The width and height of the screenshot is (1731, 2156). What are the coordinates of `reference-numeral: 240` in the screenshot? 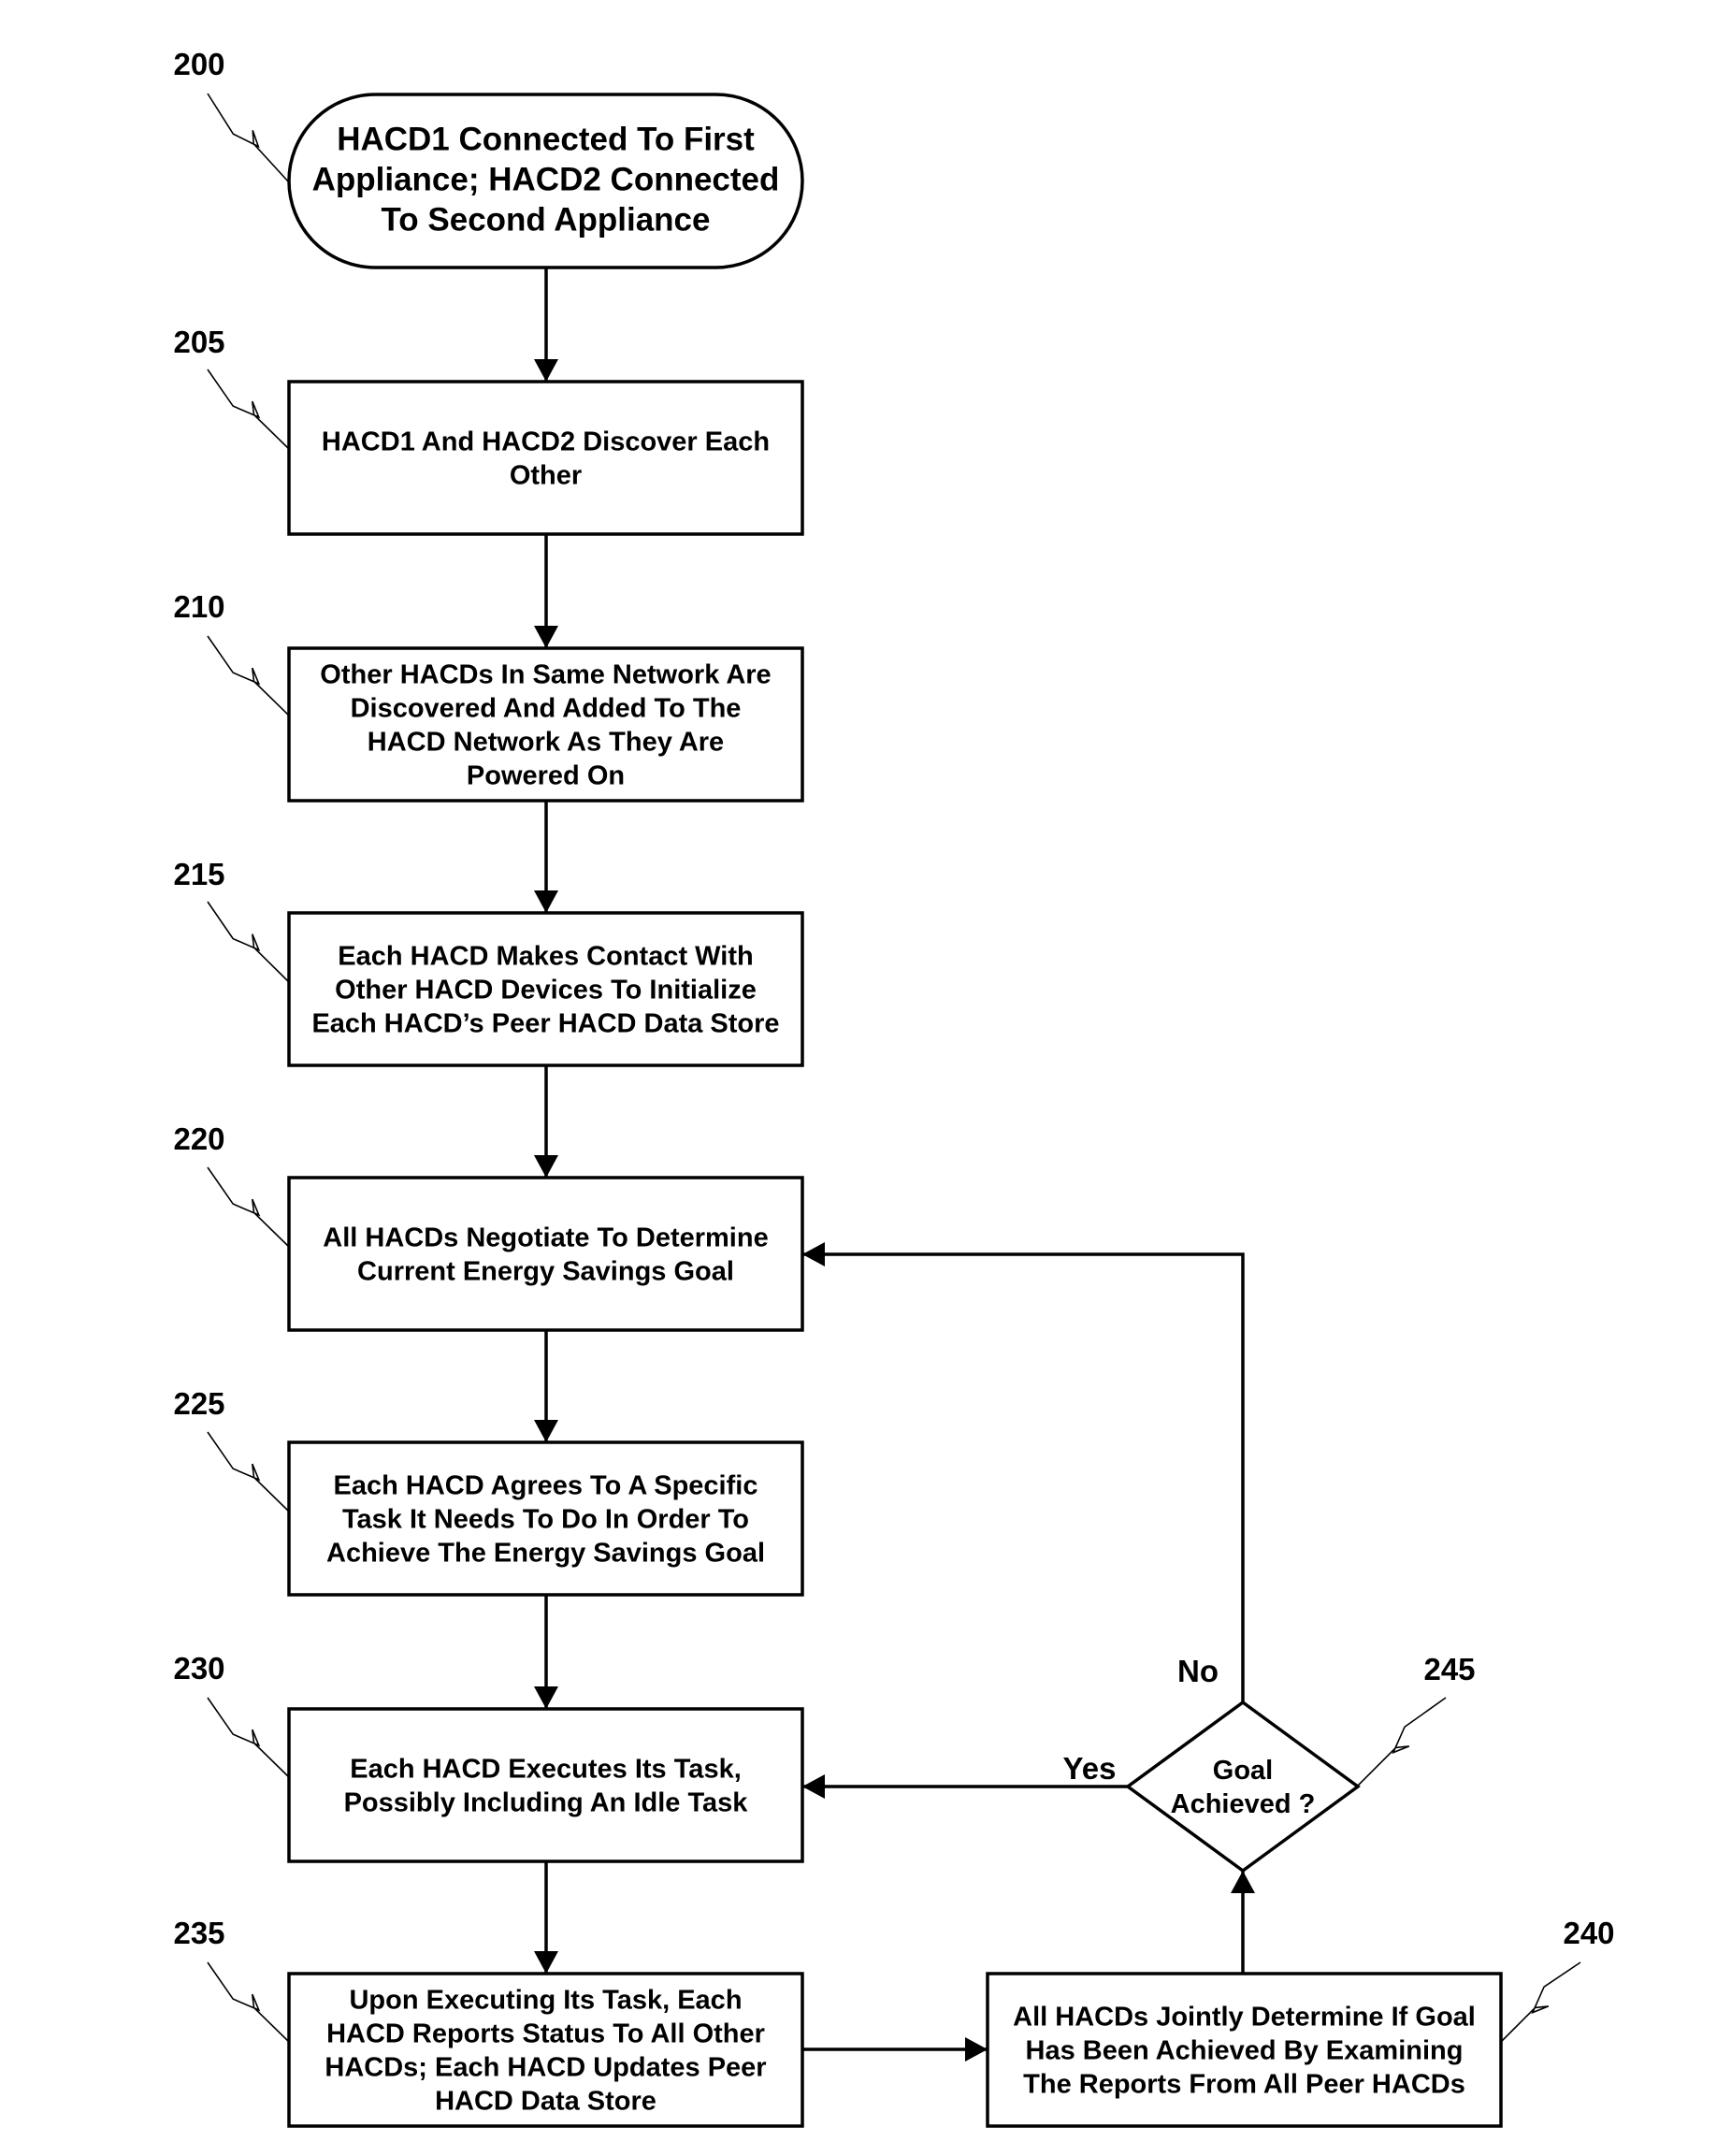 It's located at (1589, 1933).